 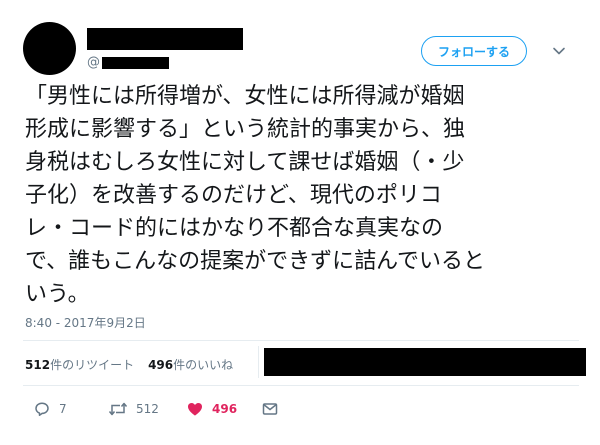 I want to click on like-count: 496, so click(x=225, y=409).